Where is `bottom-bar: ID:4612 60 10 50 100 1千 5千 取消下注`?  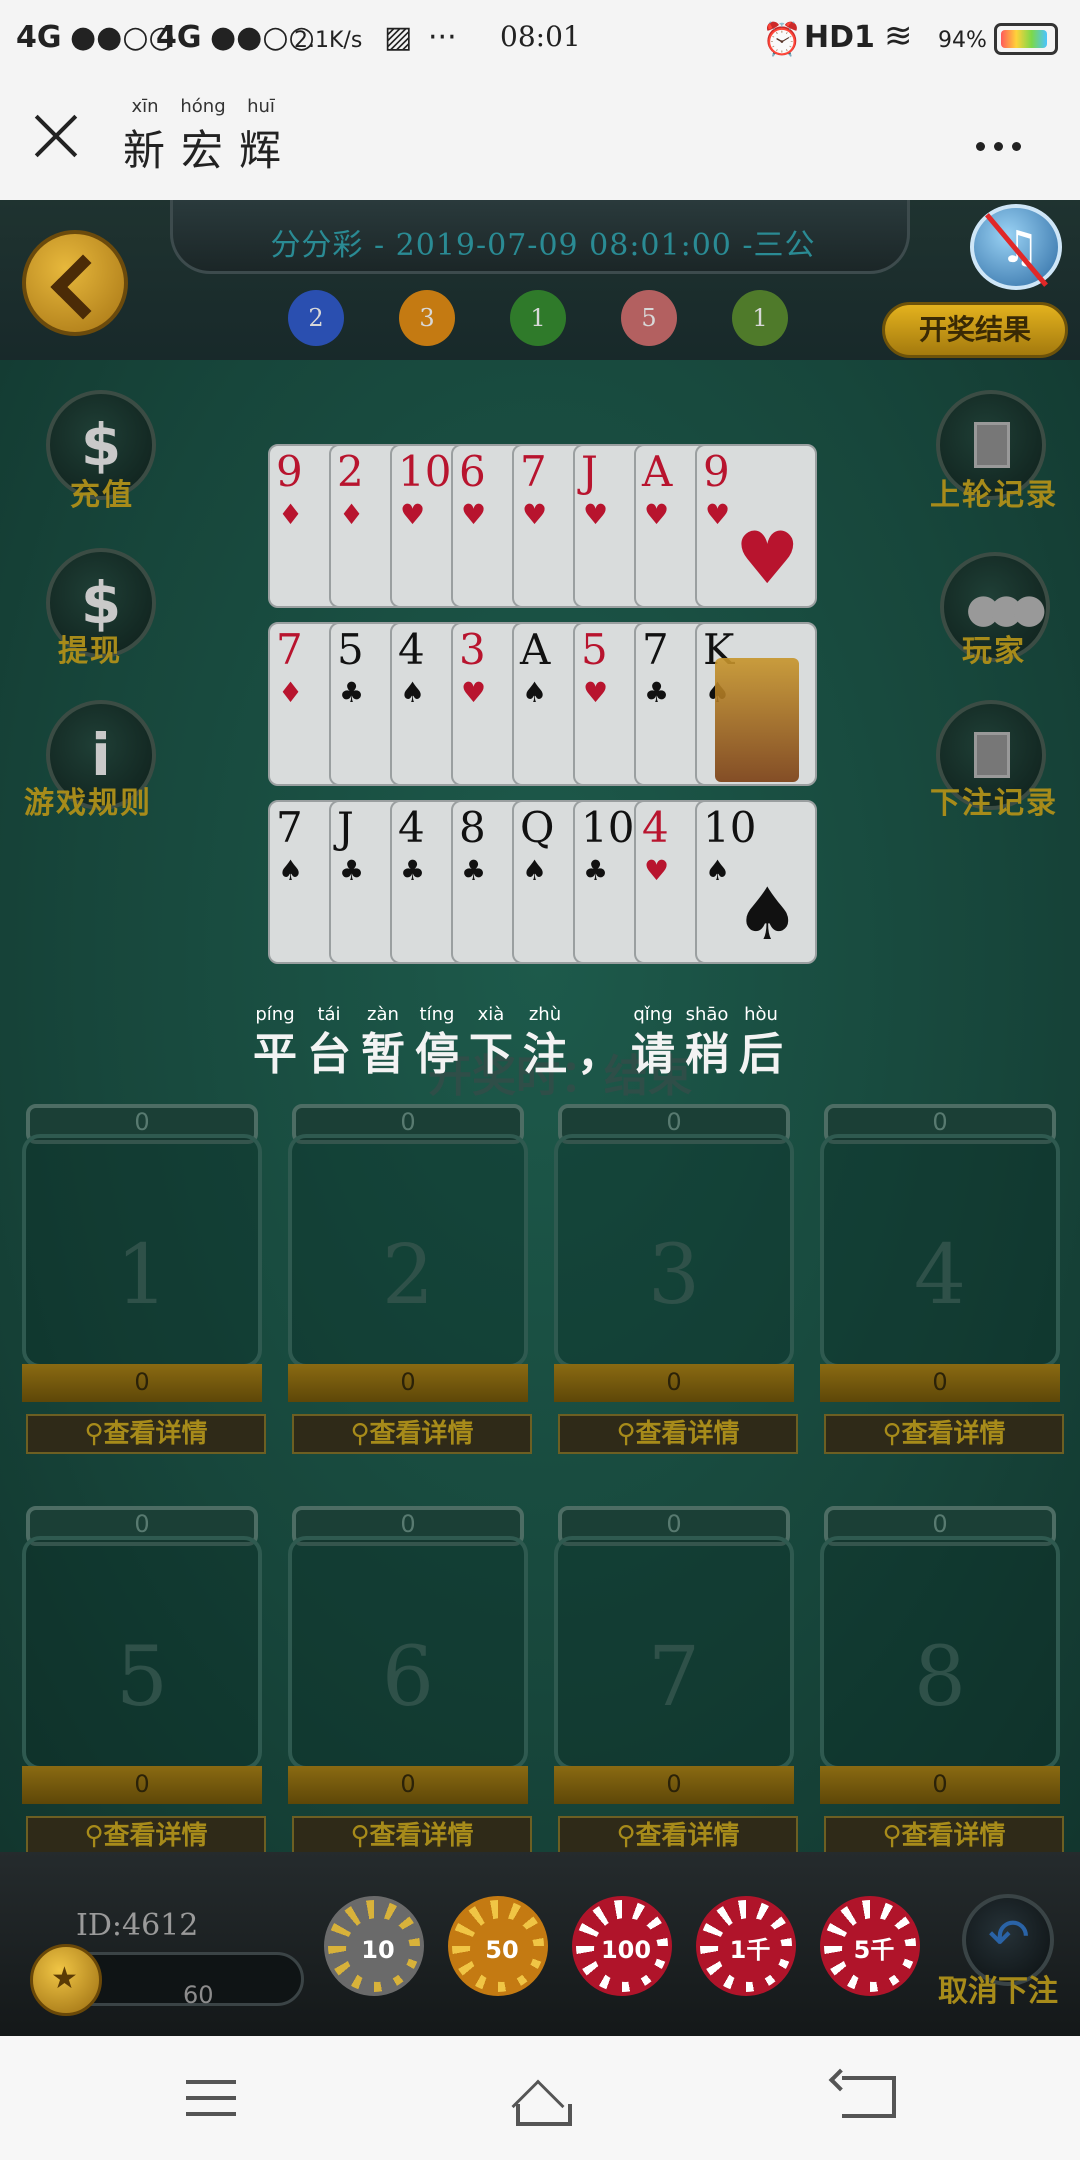
bottom-bar: ID:4612 60 10 50 100 1千 5千 取消下注 is located at coordinates (540, 1944).